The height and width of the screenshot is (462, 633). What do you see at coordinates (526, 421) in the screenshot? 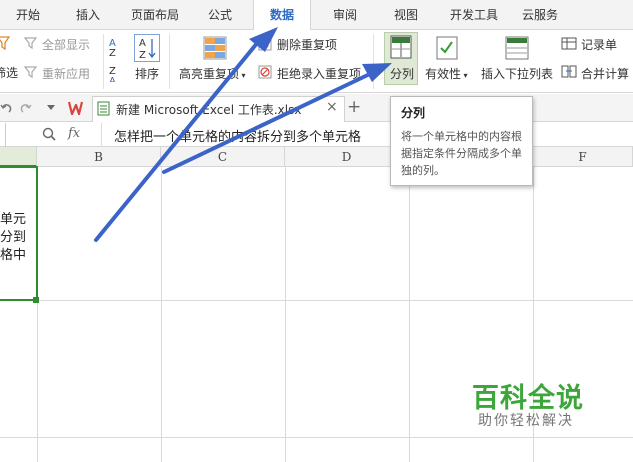
I see `watermark-subtitle: 助你轻松解决` at bounding box center [526, 421].